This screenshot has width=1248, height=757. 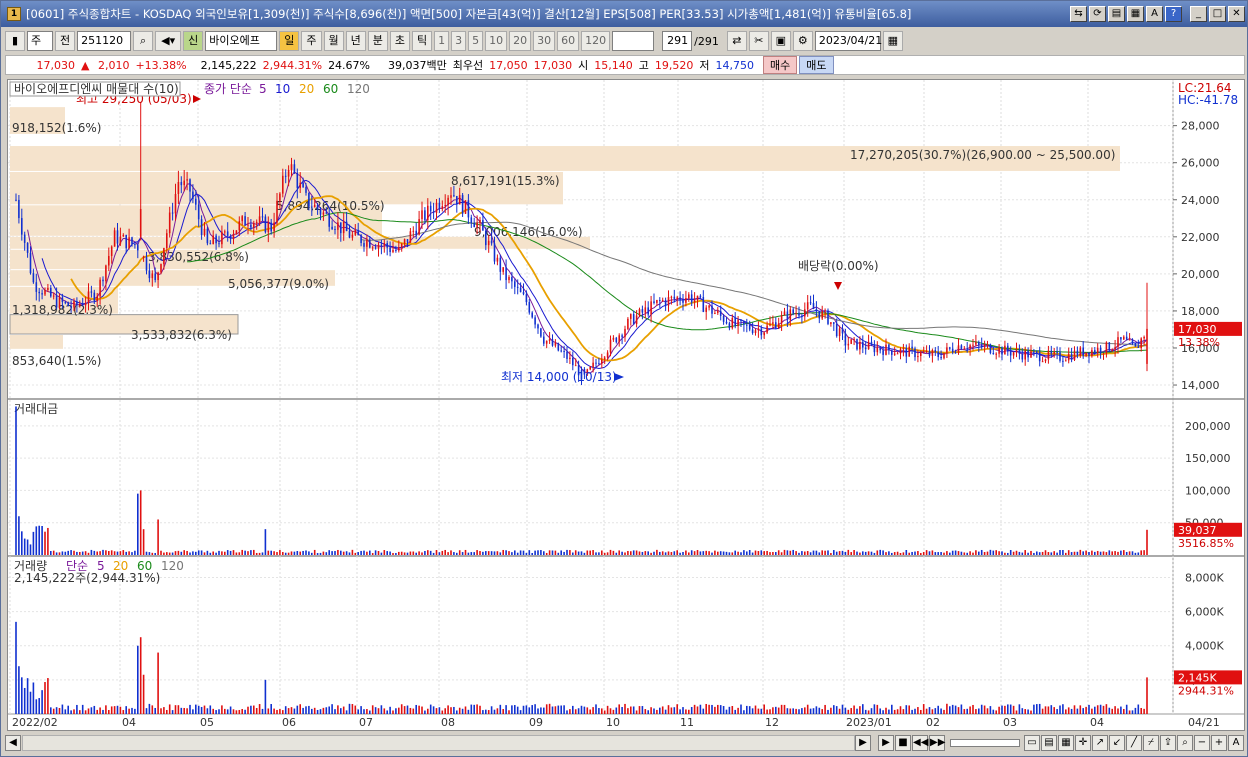 I want to click on interval-5: 5, so click(x=476, y=41).